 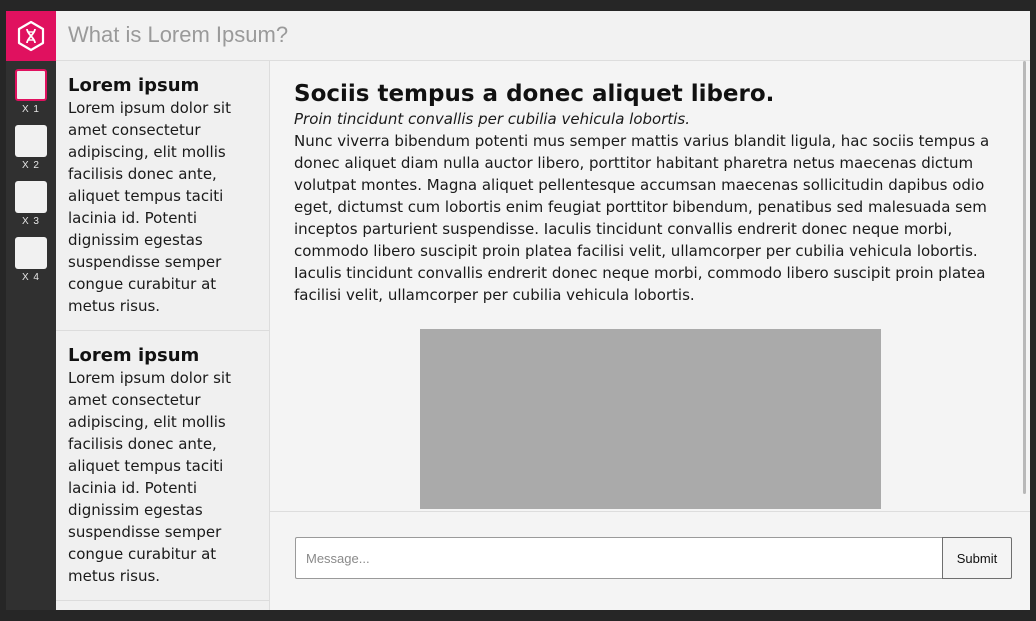 I want to click on message-input, so click(x=619, y=558).